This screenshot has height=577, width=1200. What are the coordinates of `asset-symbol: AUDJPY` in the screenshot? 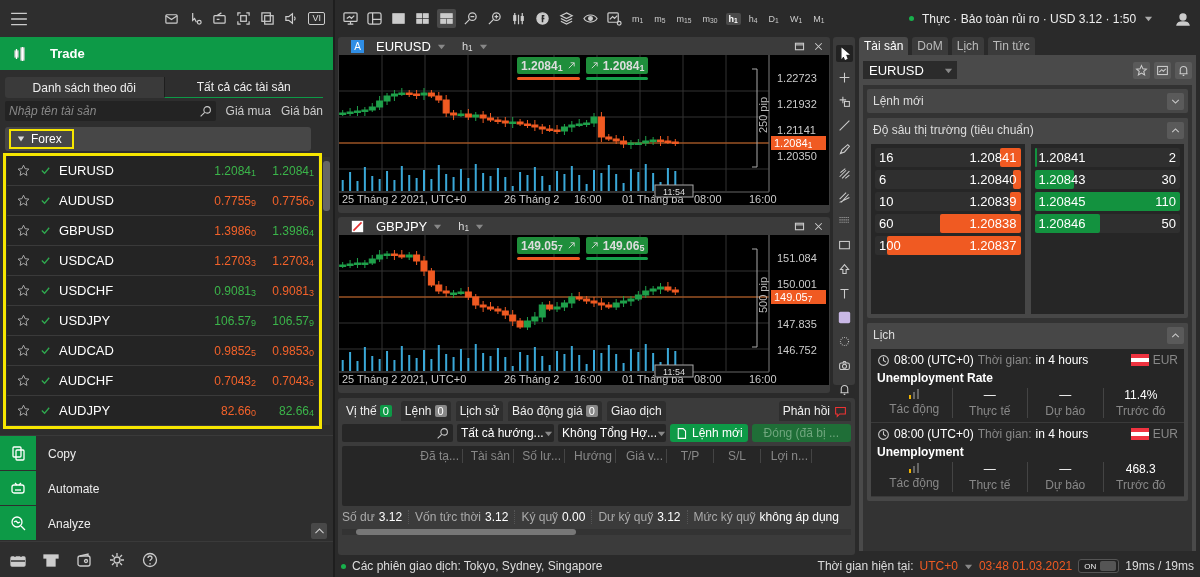 It's located at (85, 410).